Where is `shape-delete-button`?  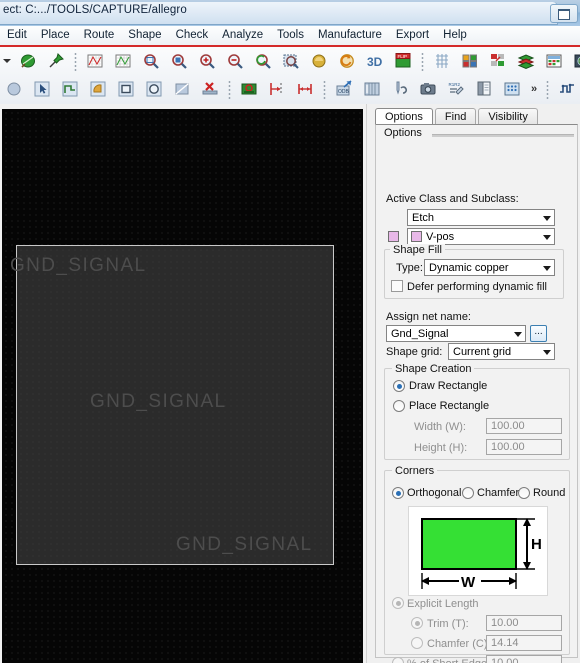
shape-delete-button is located at coordinates (210, 88).